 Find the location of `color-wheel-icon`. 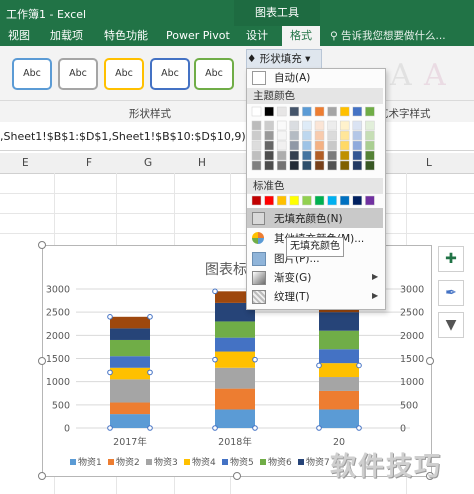

color-wheel-icon is located at coordinates (258, 238).